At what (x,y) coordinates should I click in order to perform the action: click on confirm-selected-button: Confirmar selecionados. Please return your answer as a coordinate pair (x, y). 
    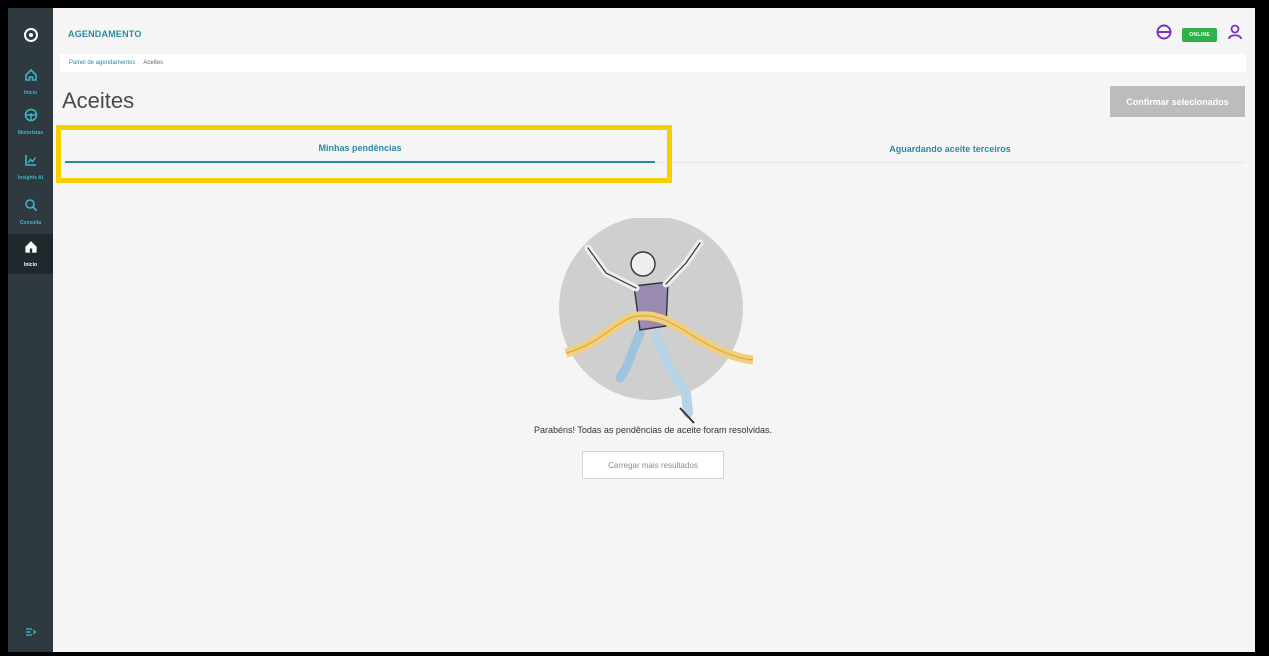
    Looking at the image, I should click on (1177, 101).